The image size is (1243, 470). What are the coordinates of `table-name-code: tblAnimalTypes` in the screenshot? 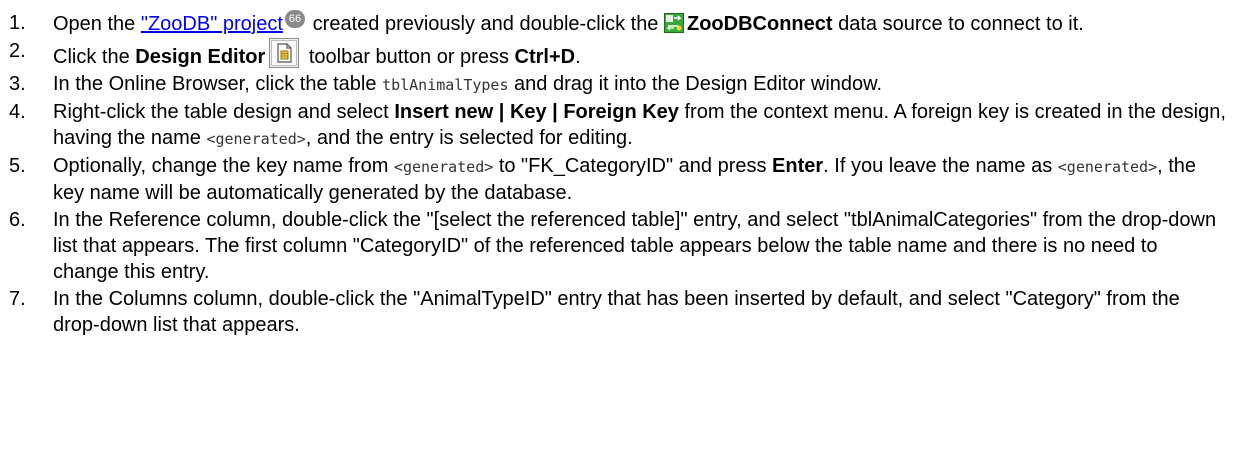 It's located at (445, 85).